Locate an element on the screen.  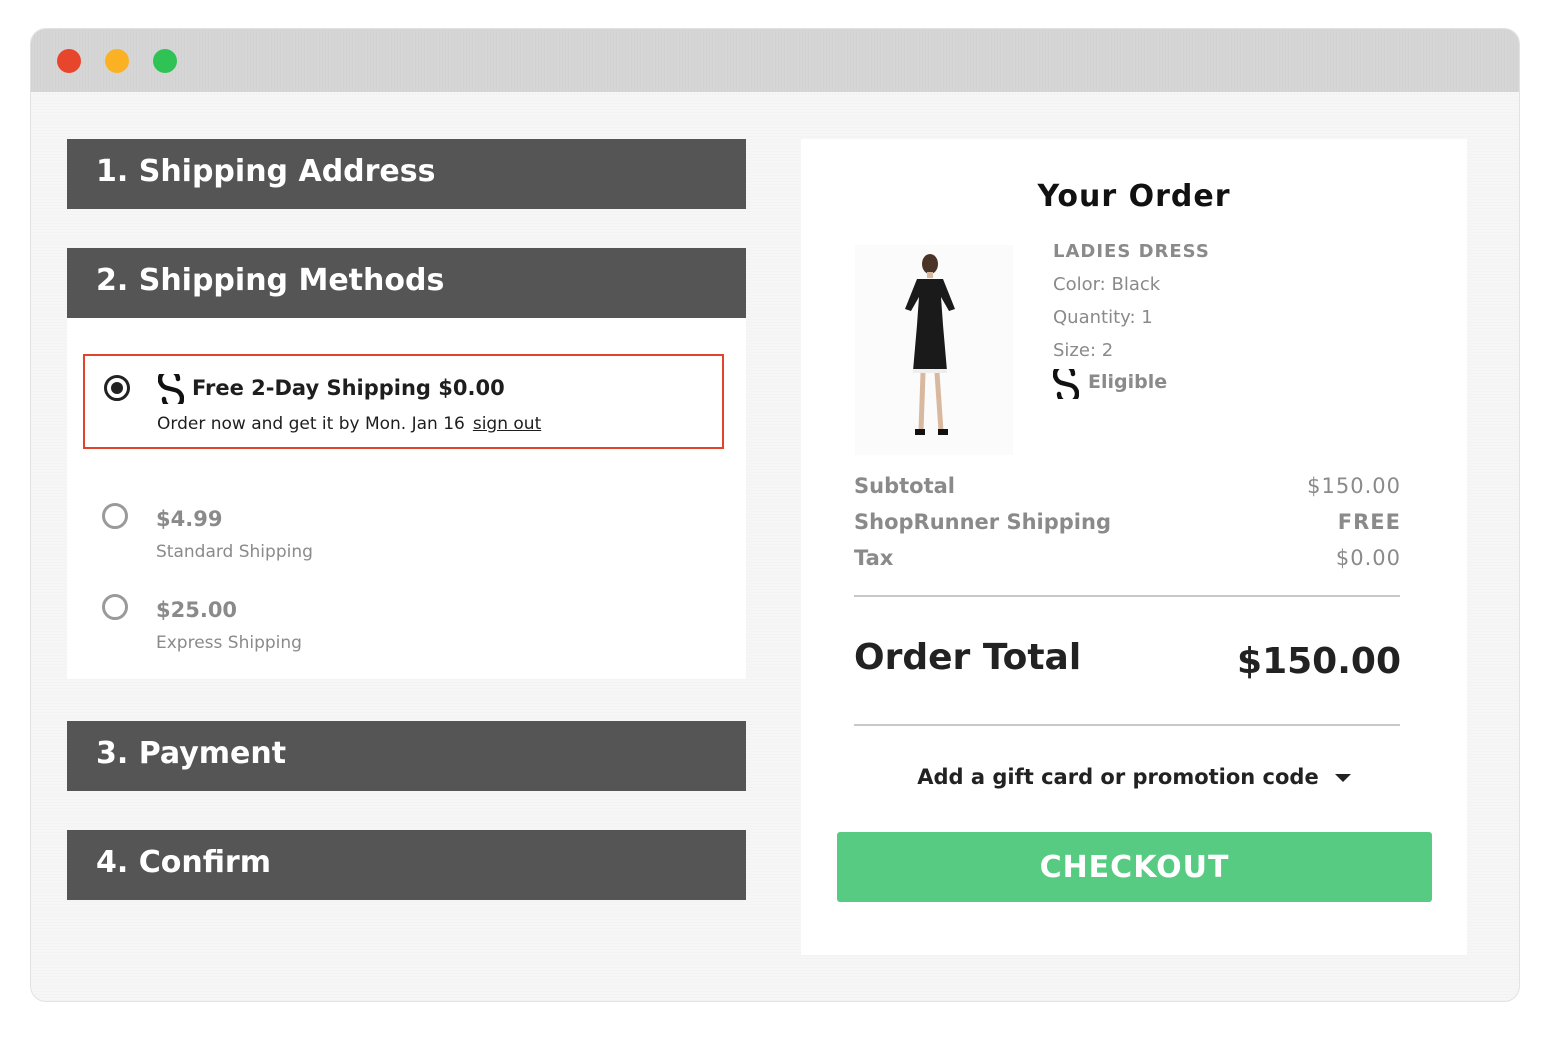
product-image is located at coordinates (934, 350).